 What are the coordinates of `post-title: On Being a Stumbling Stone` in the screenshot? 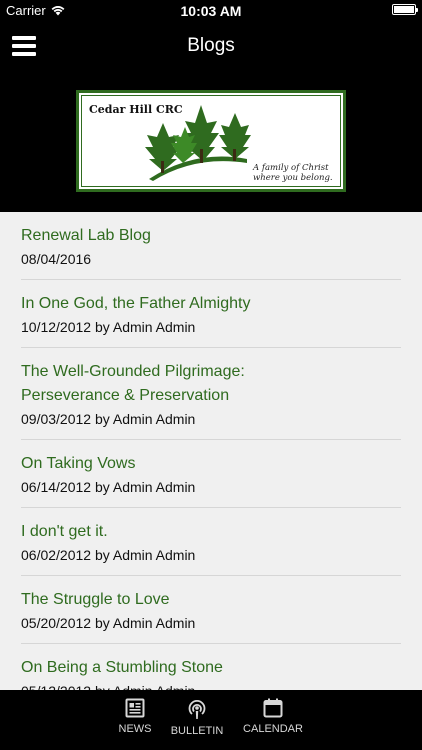 It's located at (211, 668).